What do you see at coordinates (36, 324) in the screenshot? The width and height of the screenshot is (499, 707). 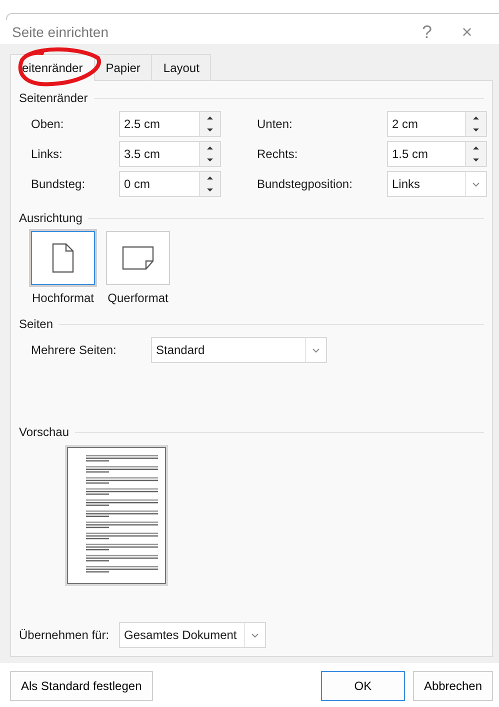 I see `section-heading: Seiten` at bounding box center [36, 324].